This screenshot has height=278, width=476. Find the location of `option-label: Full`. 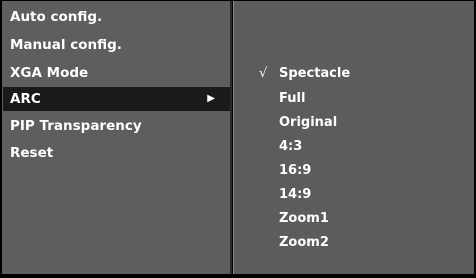

option-label: Full is located at coordinates (292, 98).